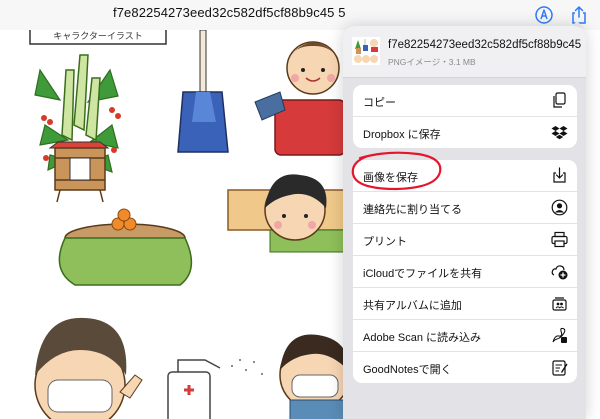 This screenshot has height=419, width=600. What do you see at coordinates (559, 272) in the screenshot?
I see `icloud-share-icon` at bounding box center [559, 272].